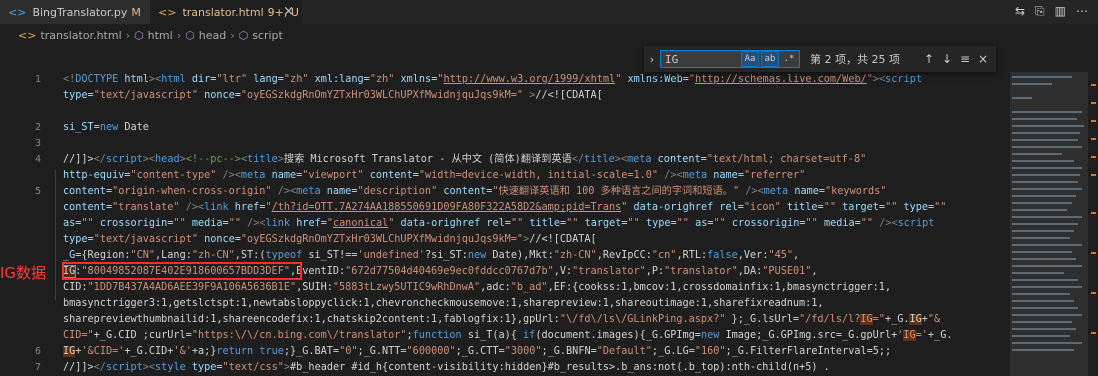  What do you see at coordinates (1060, 11) in the screenshot?
I see `split-editor-icon: ▥` at bounding box center [1060, 11].